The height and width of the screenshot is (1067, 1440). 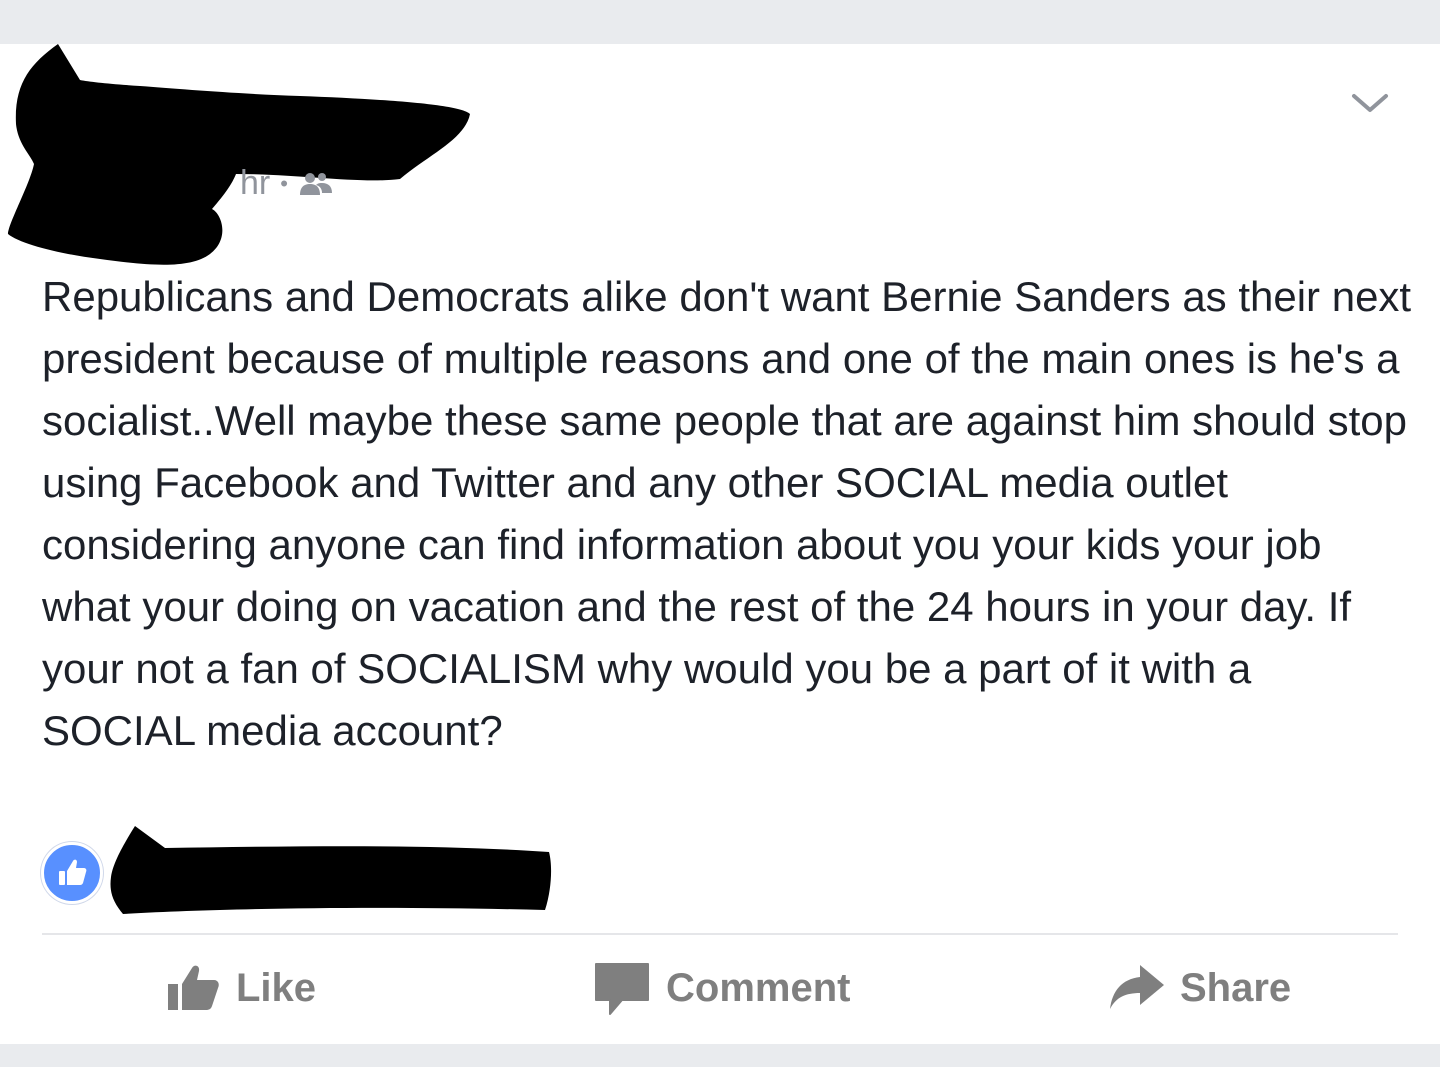 I want to click on comment-label: Comment, so click(x=758, y=987).